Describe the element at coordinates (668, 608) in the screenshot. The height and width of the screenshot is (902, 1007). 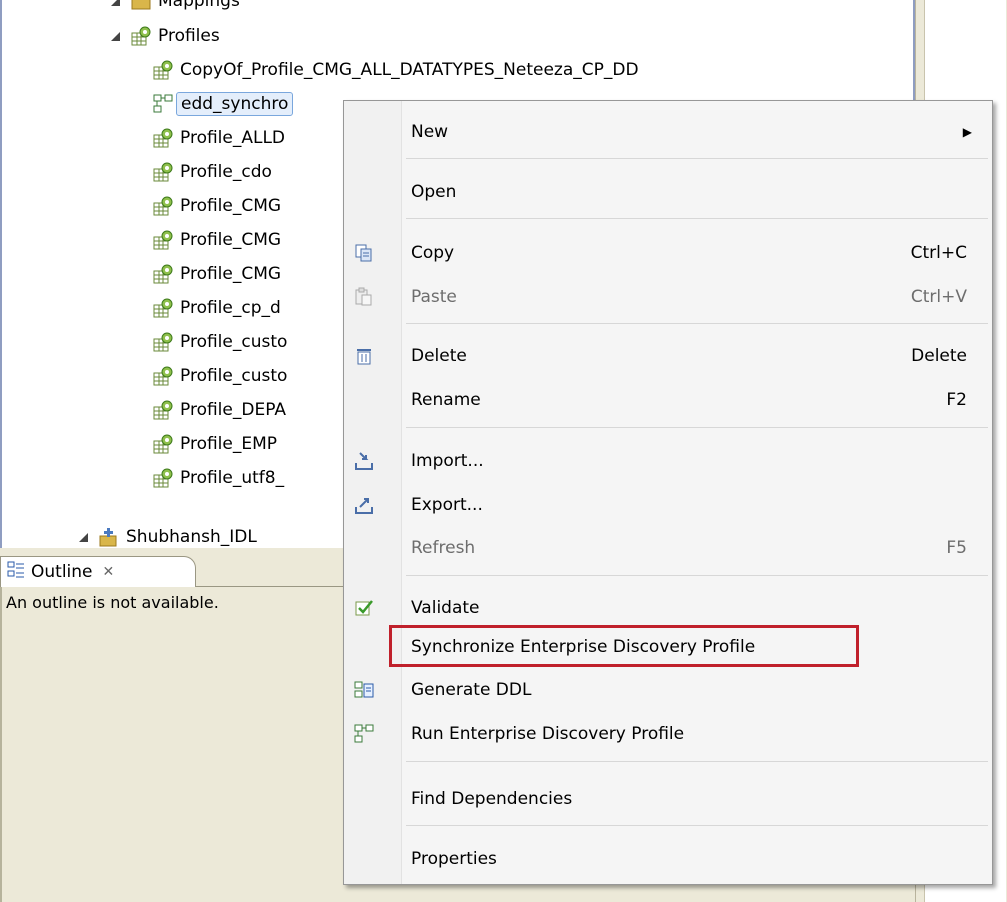
I see `menu-item-validate: Validate` at that location.